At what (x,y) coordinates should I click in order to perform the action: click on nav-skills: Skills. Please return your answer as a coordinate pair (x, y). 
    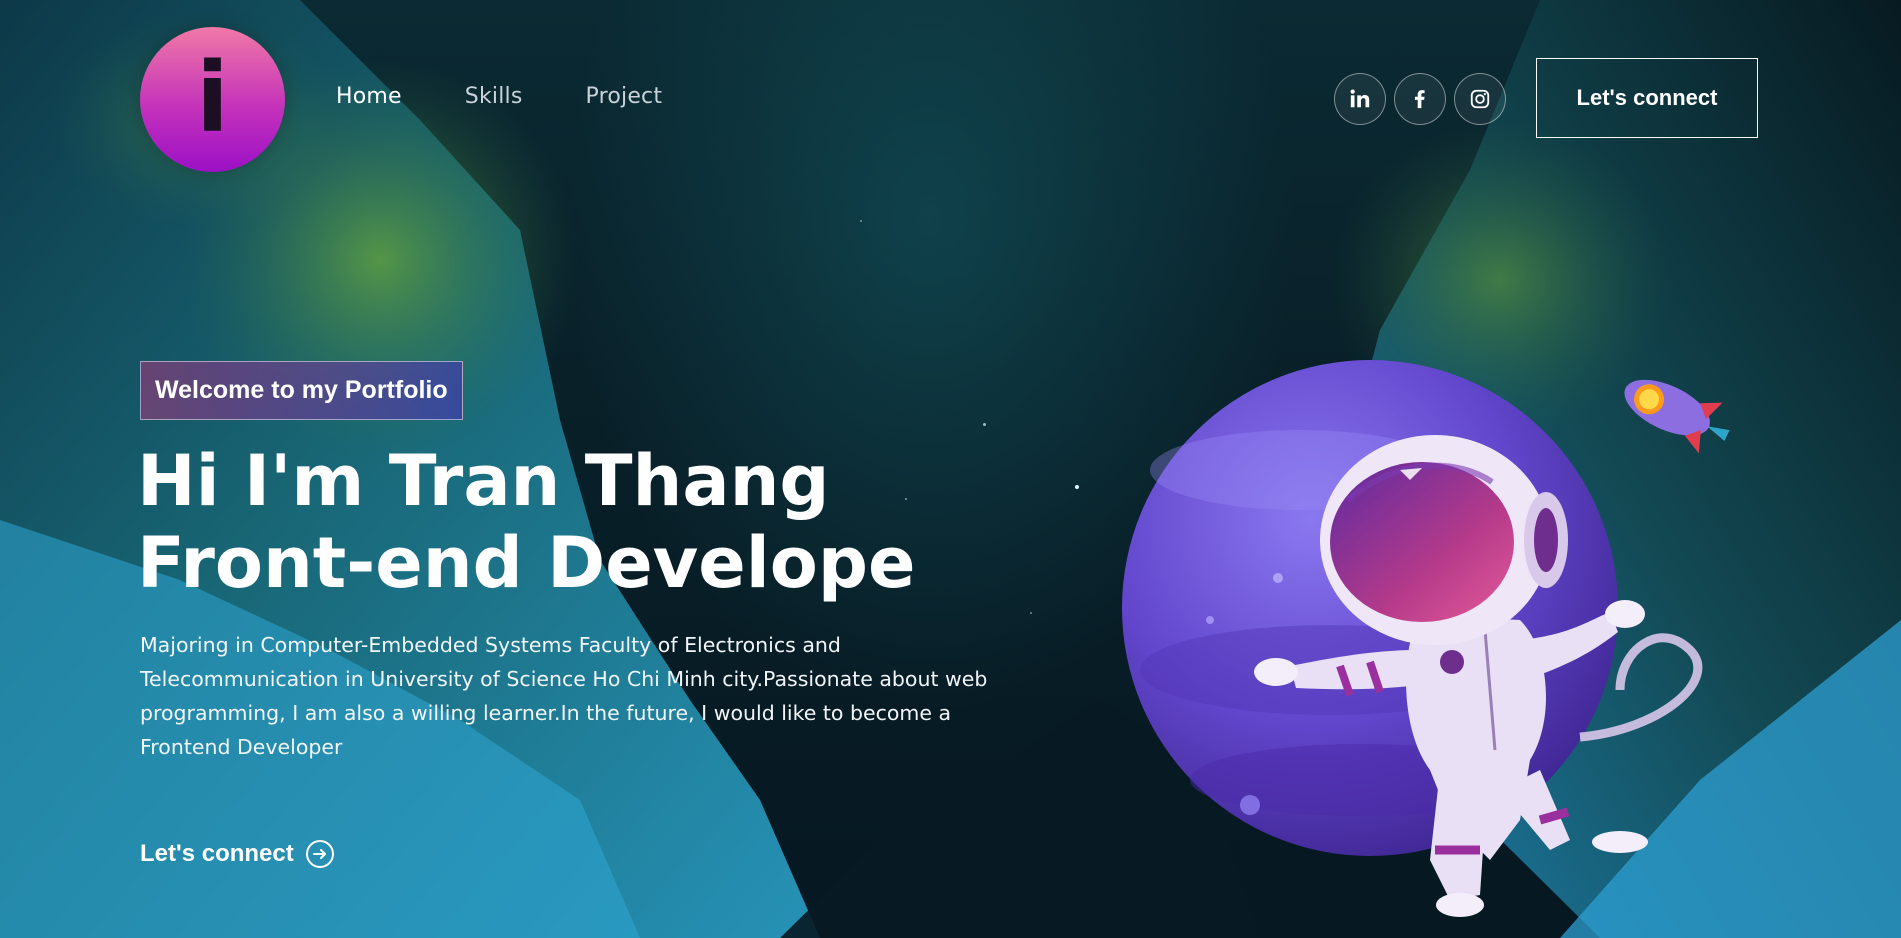
    Looking at the image, I should click on (494, 96).